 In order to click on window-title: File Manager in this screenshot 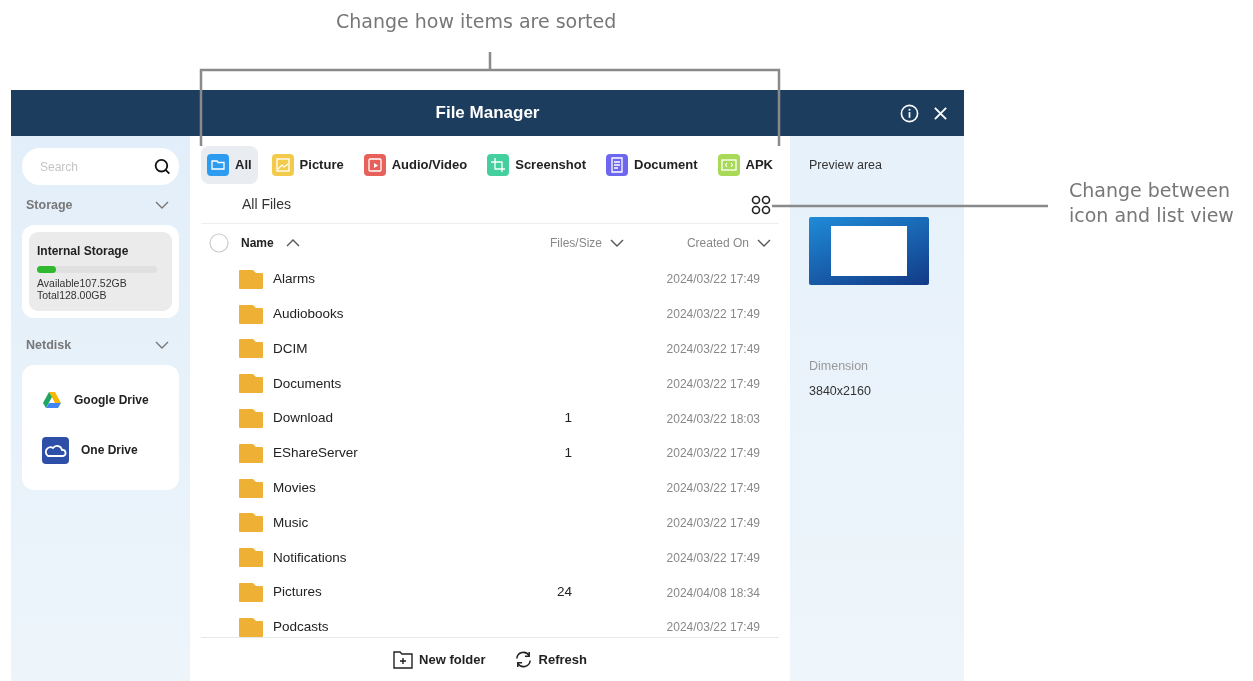, I will do `click(487, 113)`.